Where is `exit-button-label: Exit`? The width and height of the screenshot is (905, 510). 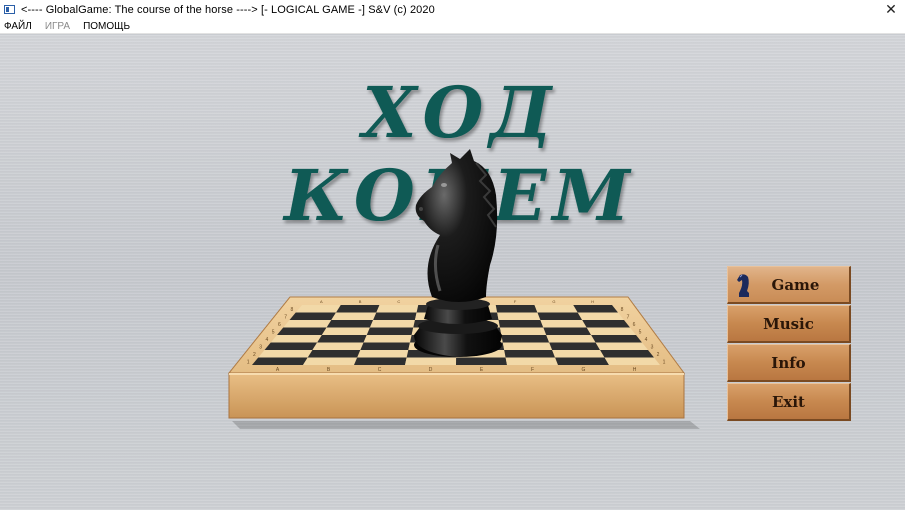
exit-button-label: Exit is located at coordinates (788, 401).